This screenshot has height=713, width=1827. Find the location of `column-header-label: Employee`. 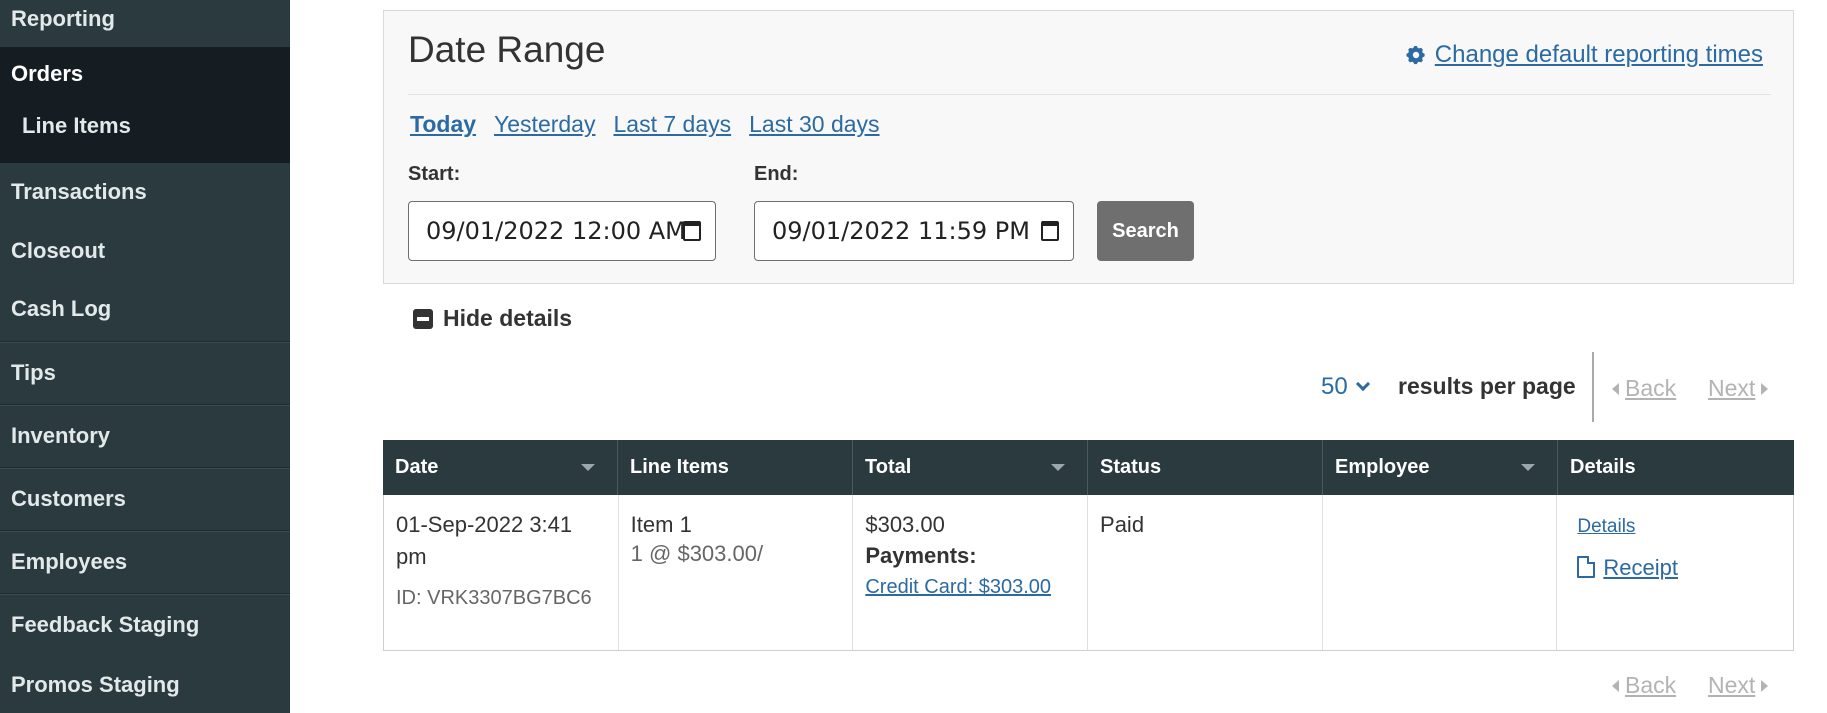

column-header-label: Employee is located at coordinates (1382, 467).